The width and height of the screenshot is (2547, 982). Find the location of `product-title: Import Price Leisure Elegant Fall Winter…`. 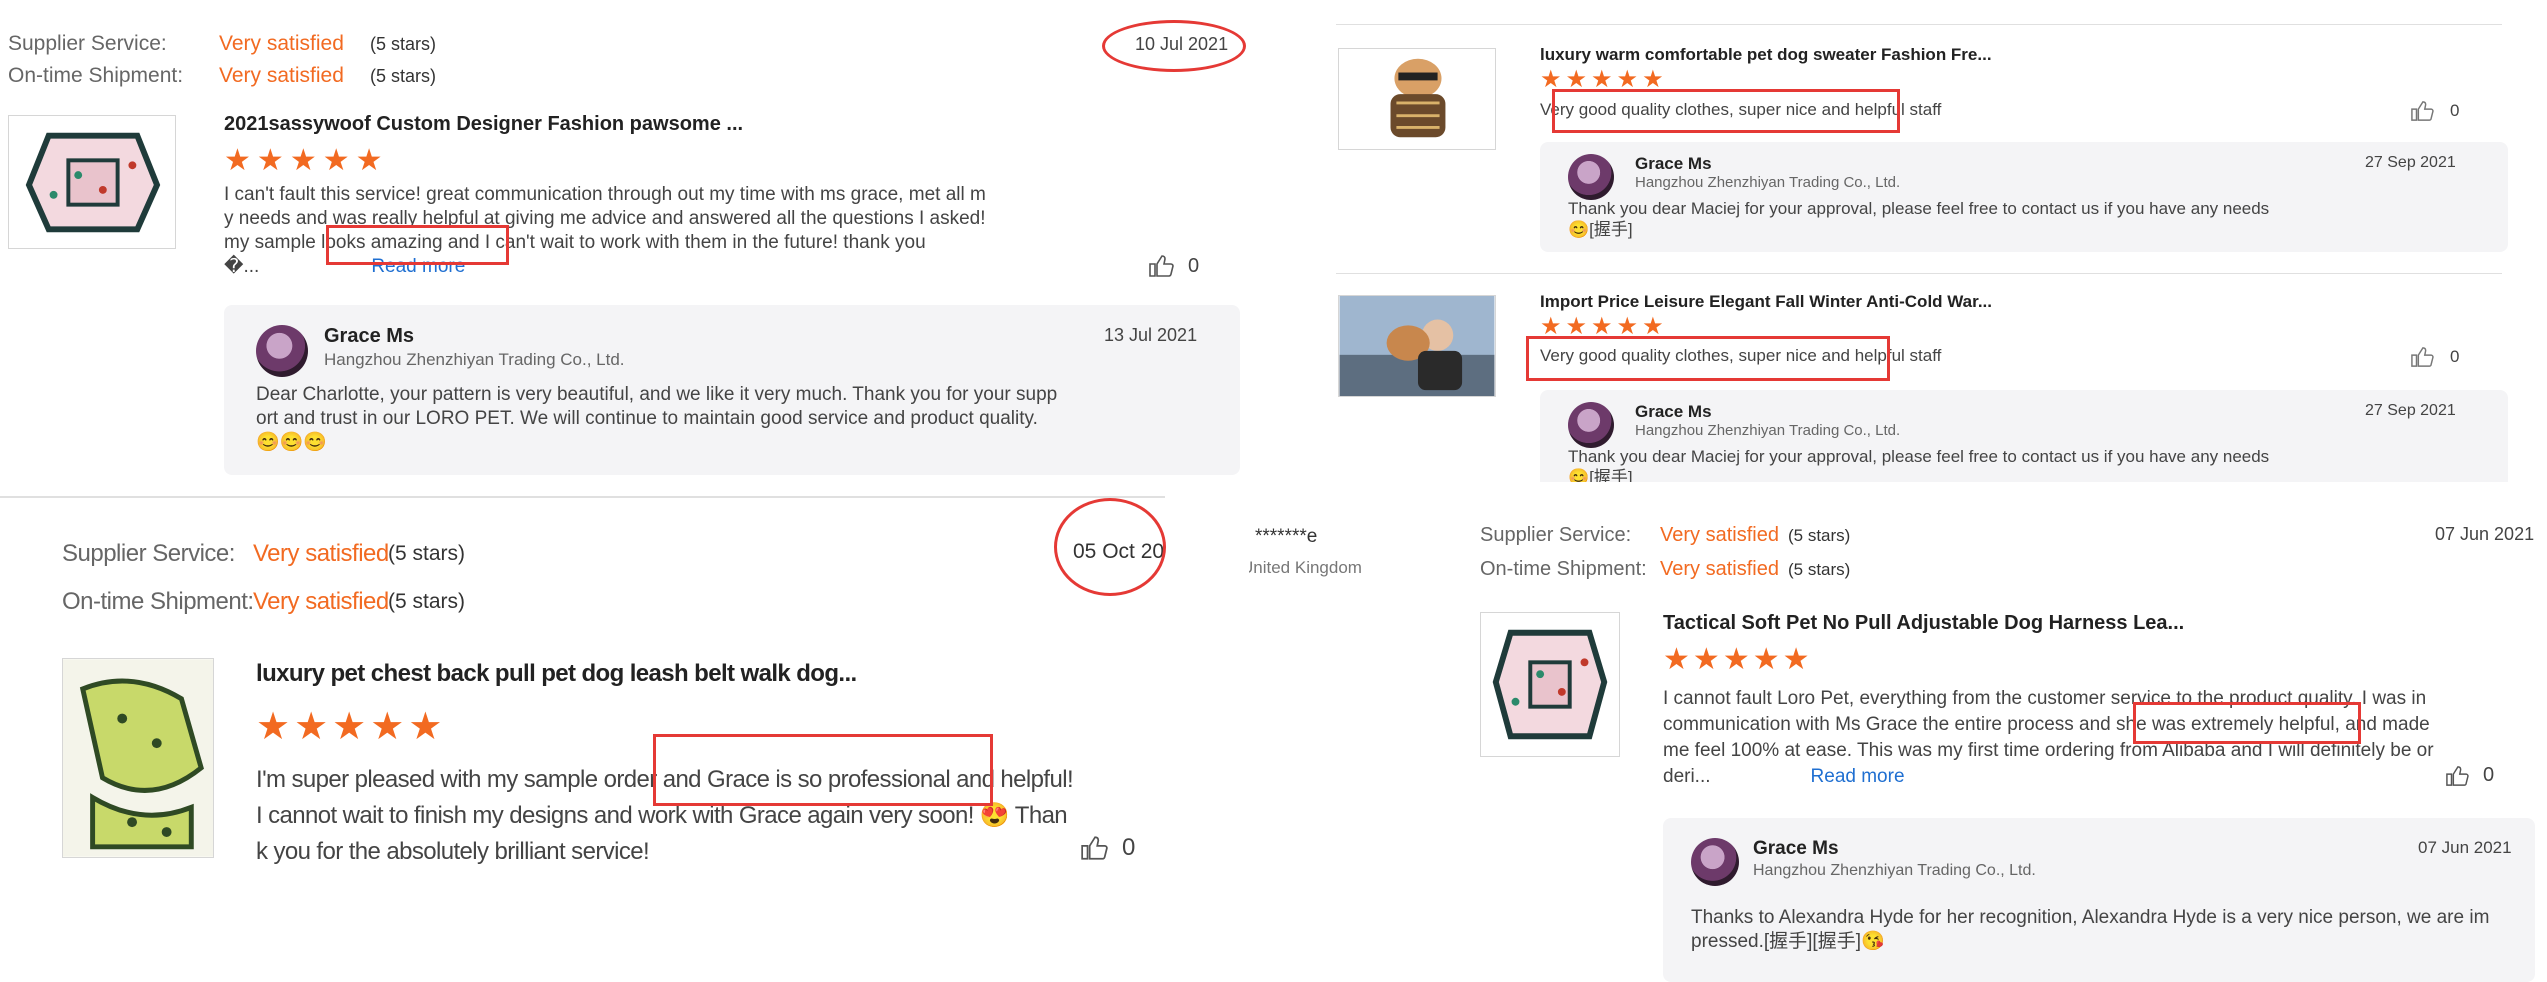

product-title: Import Price Leisure Elegant Fall Winter… is located at coordinates (1766, 302).